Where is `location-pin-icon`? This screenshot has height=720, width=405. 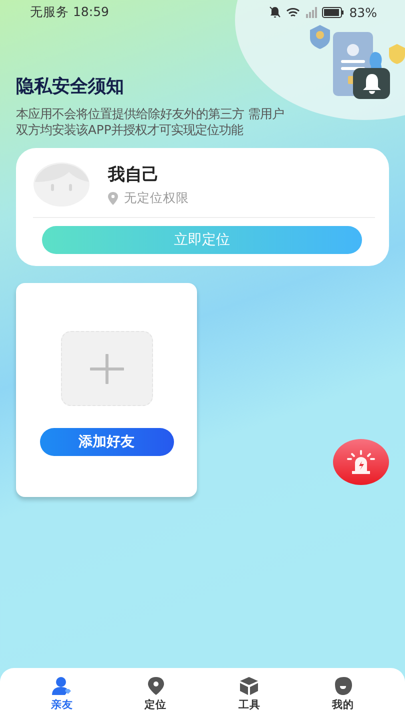
location-pin-icon is located at coordinates (113, 198).